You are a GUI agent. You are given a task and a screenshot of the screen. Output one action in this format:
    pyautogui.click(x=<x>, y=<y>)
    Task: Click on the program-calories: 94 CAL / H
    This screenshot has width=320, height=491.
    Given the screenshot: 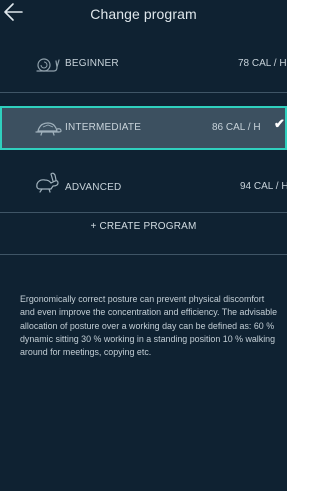 What is the action you would take?
    pyautogui.click(x=263, y=186)
    